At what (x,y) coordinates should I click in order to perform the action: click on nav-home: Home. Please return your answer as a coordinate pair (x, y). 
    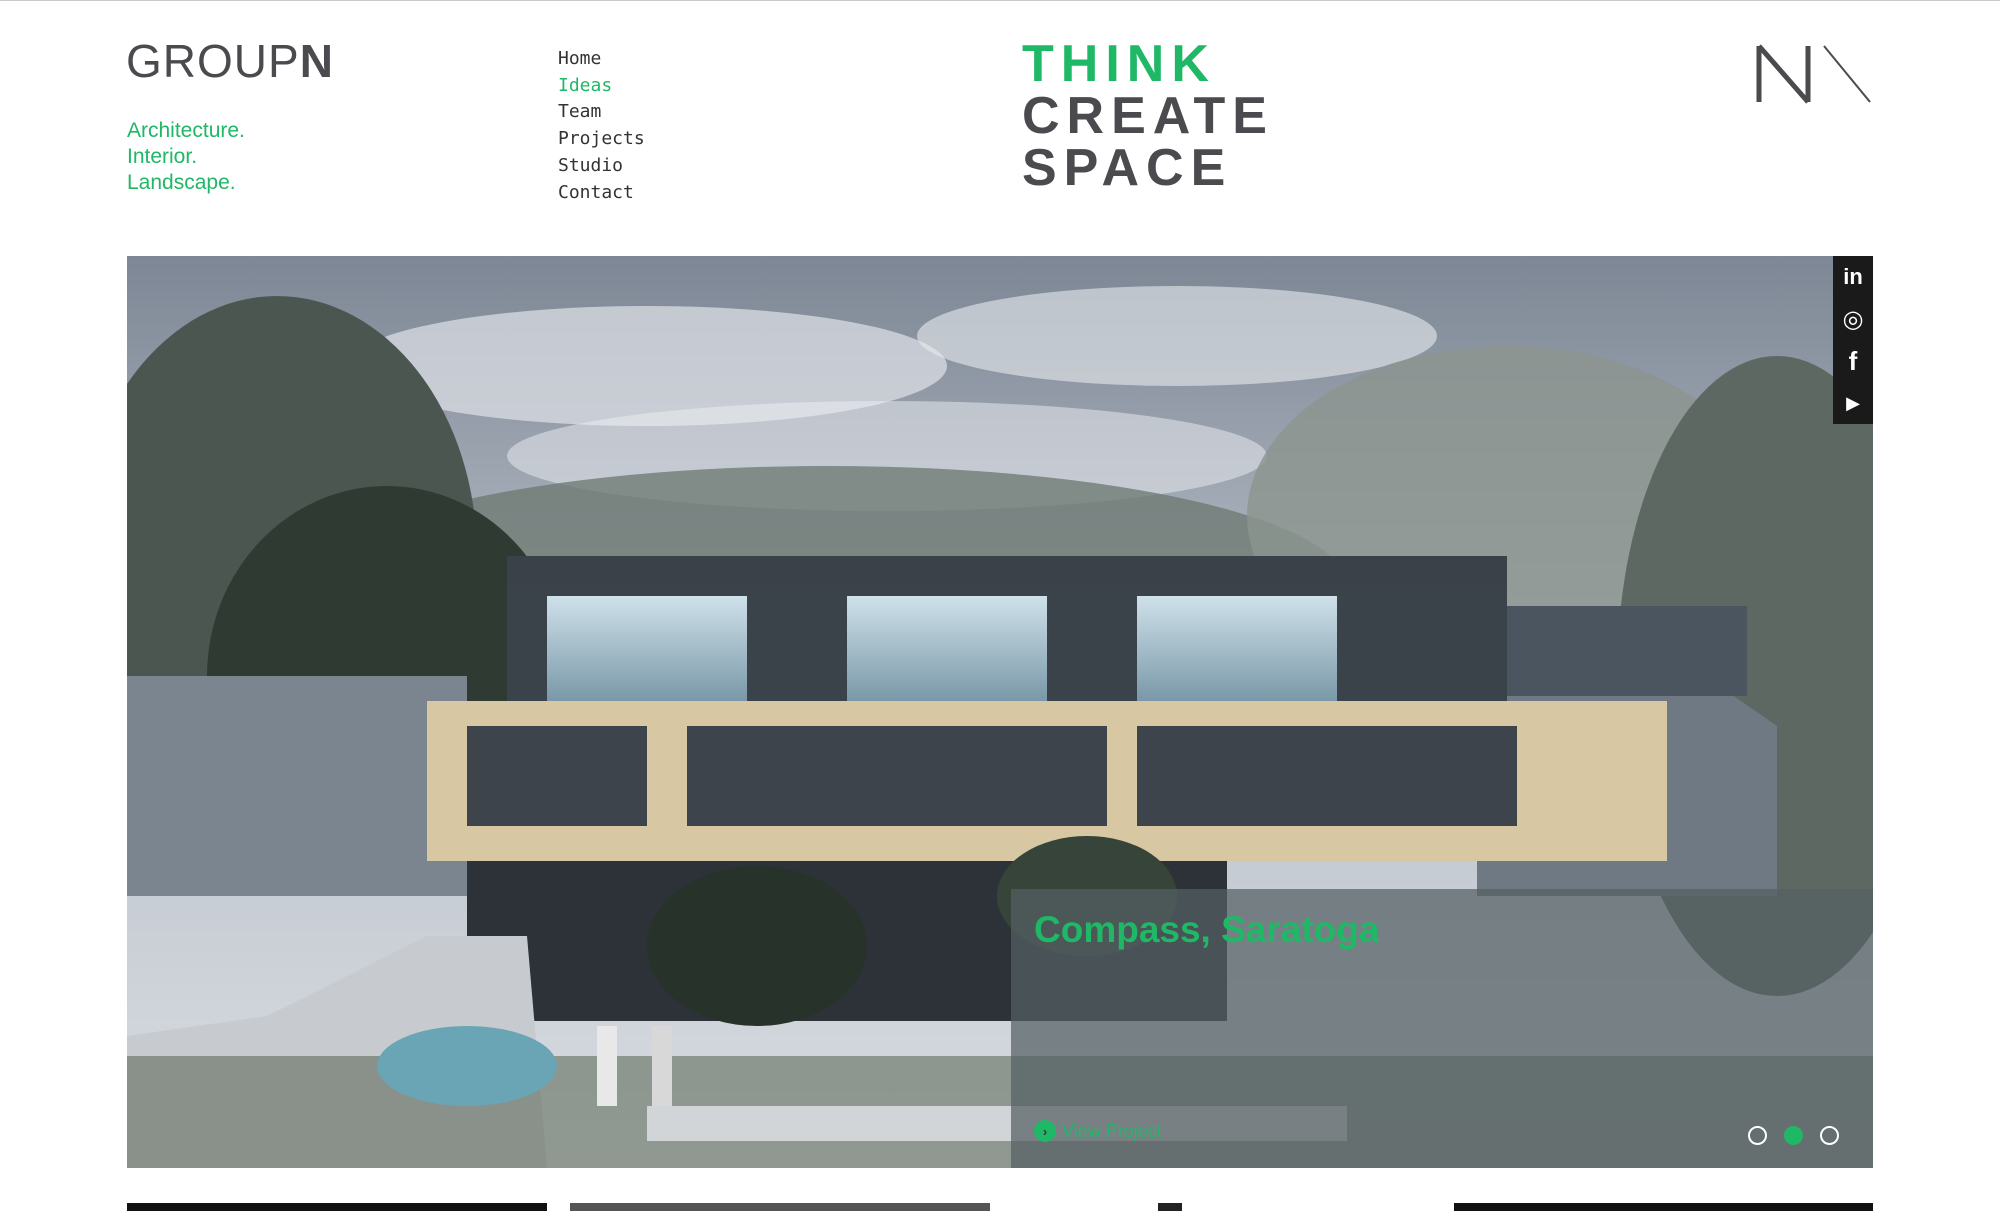
    Looking at the image, I should click on (601, 59).